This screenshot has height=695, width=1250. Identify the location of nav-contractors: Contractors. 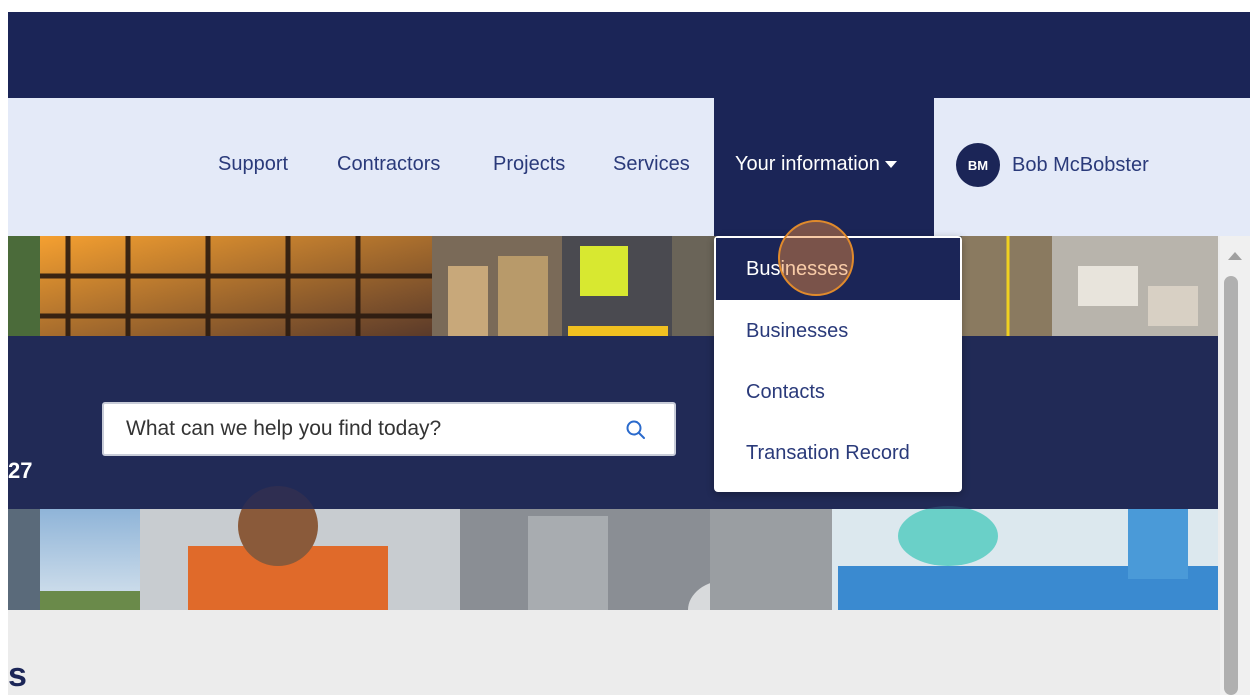
(388, 164).